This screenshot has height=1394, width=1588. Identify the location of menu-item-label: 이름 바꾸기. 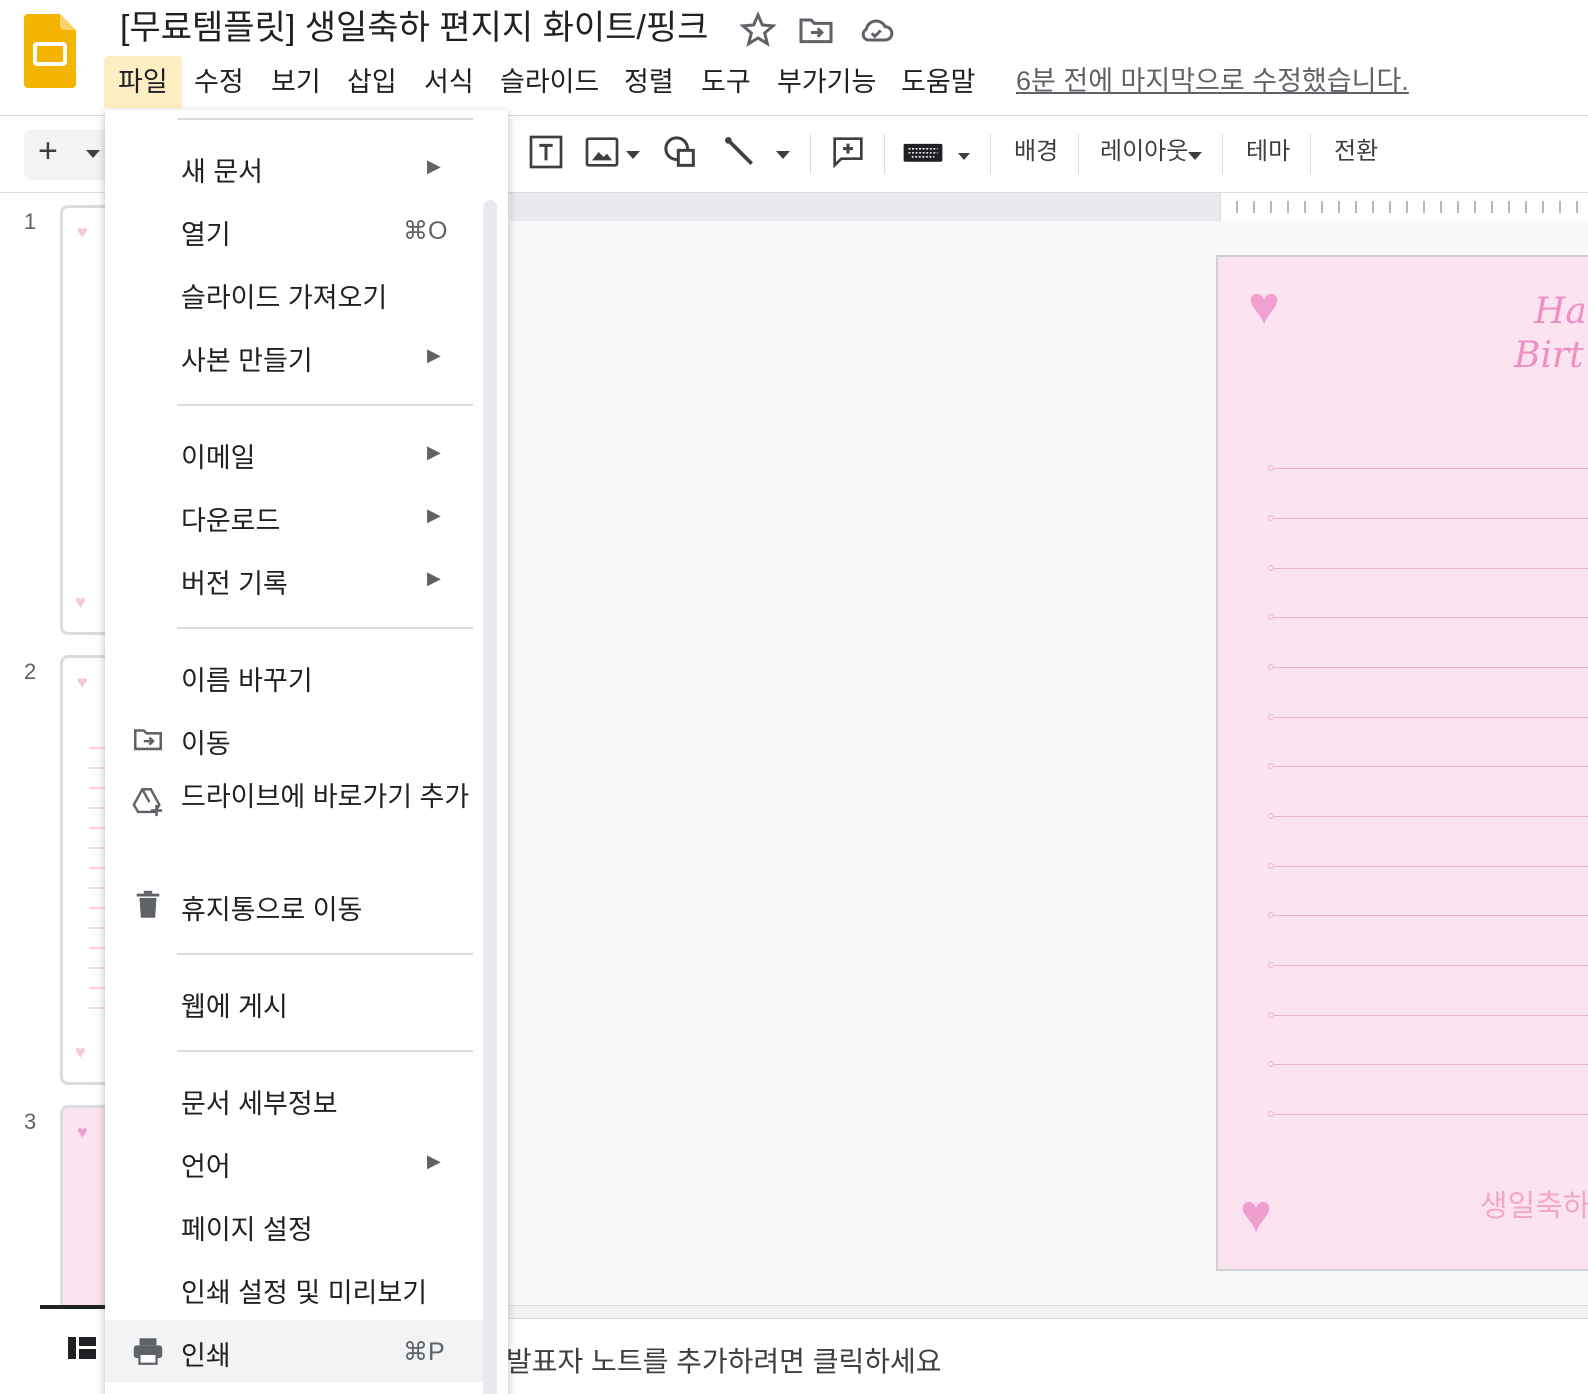
(247, 681).